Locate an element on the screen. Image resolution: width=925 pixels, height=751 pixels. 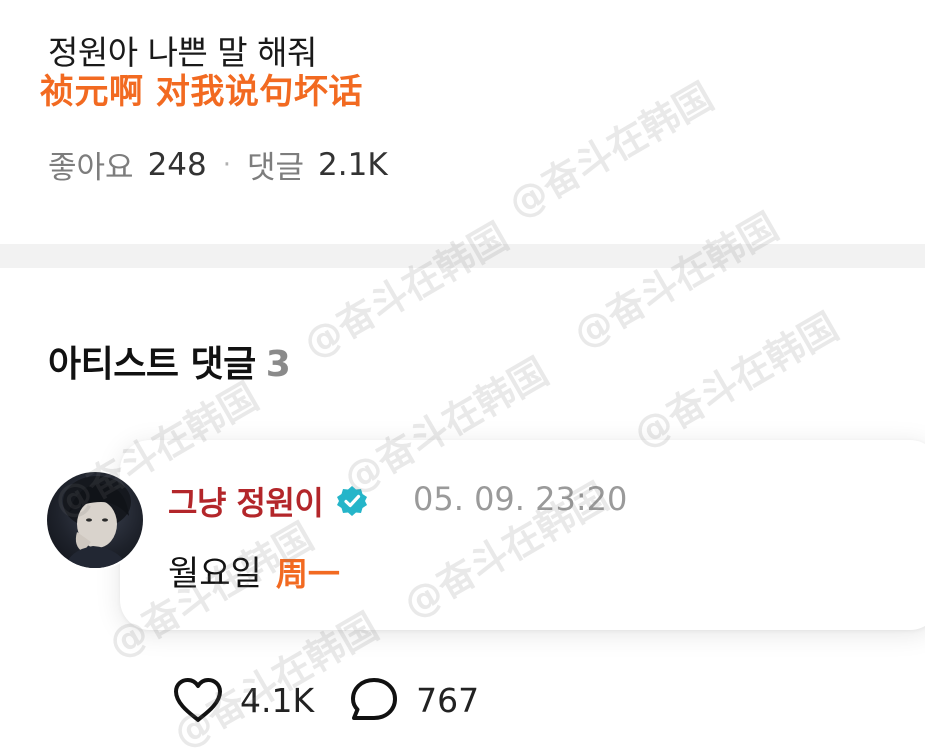
reply-button: 767 is located at coordinates (413, 700).